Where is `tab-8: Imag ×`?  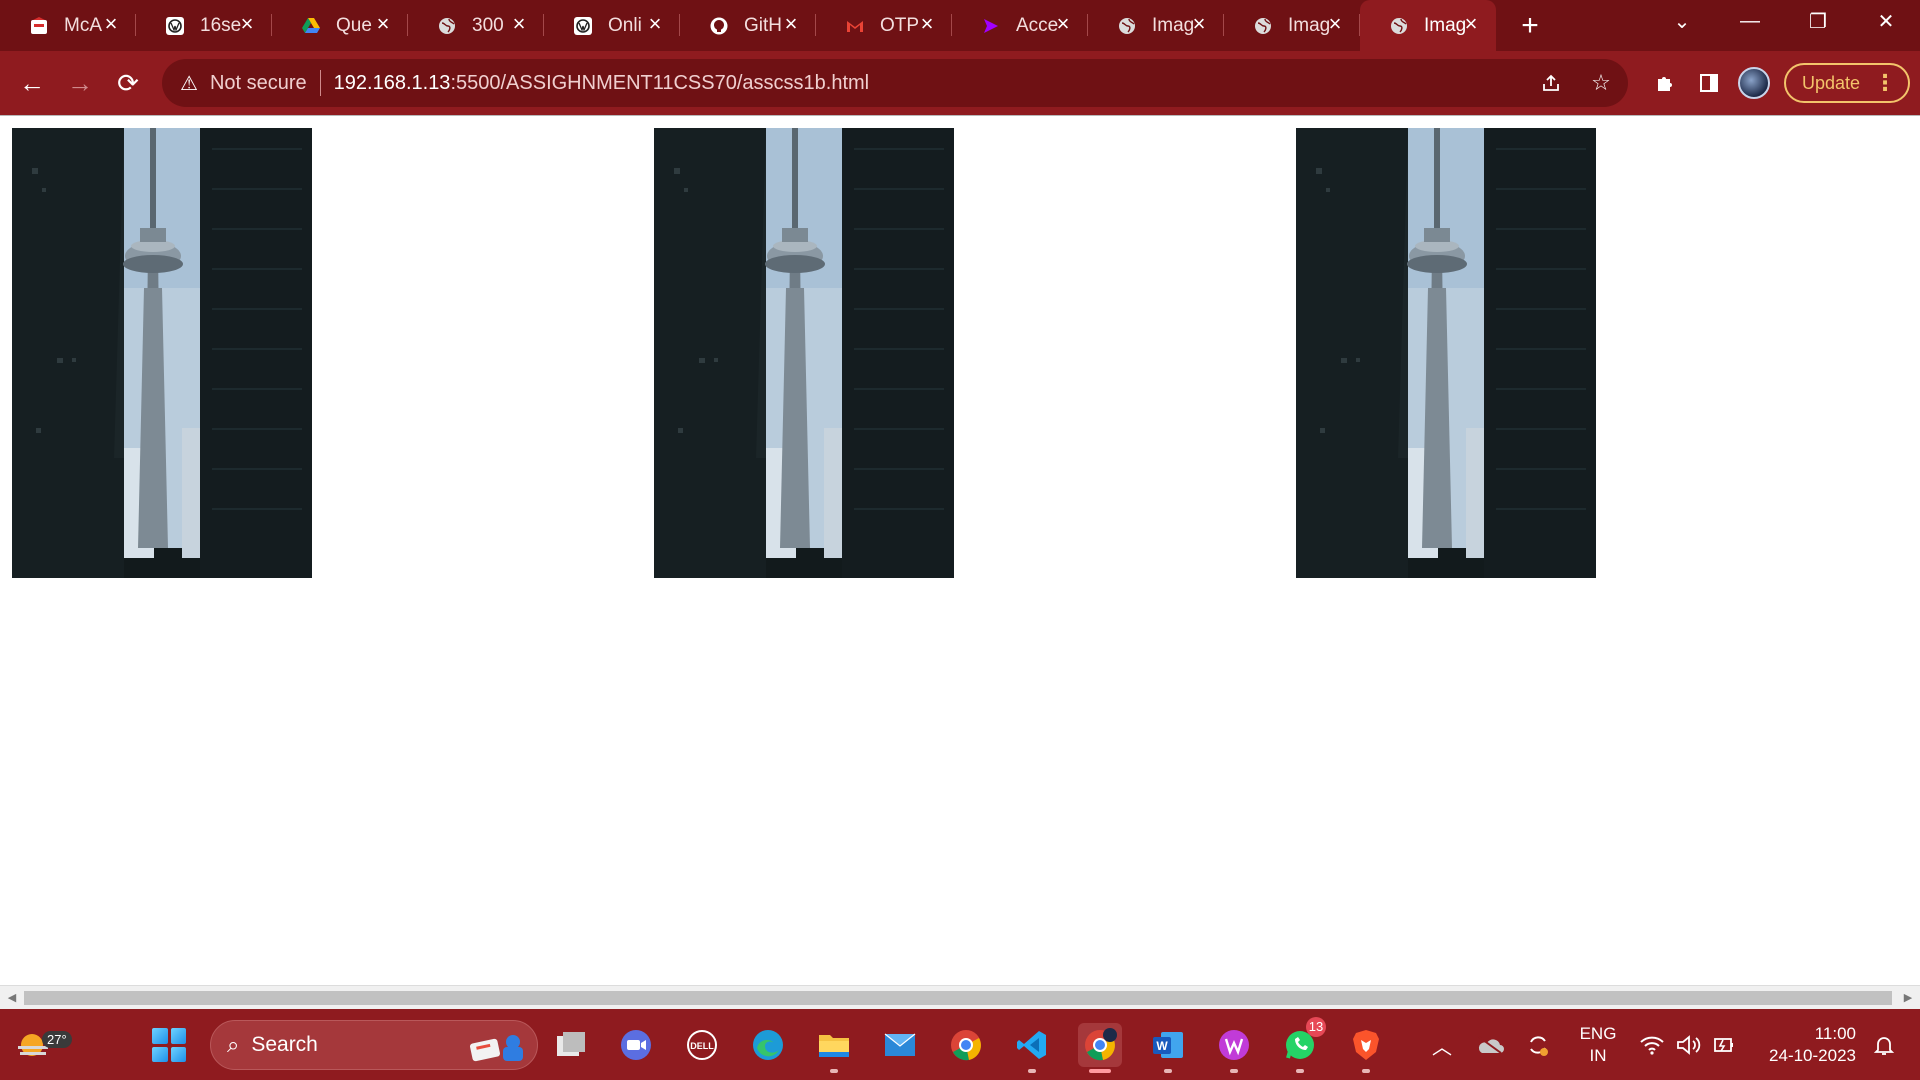
tab-8: Imag × is located at coordinates (1156, 25).